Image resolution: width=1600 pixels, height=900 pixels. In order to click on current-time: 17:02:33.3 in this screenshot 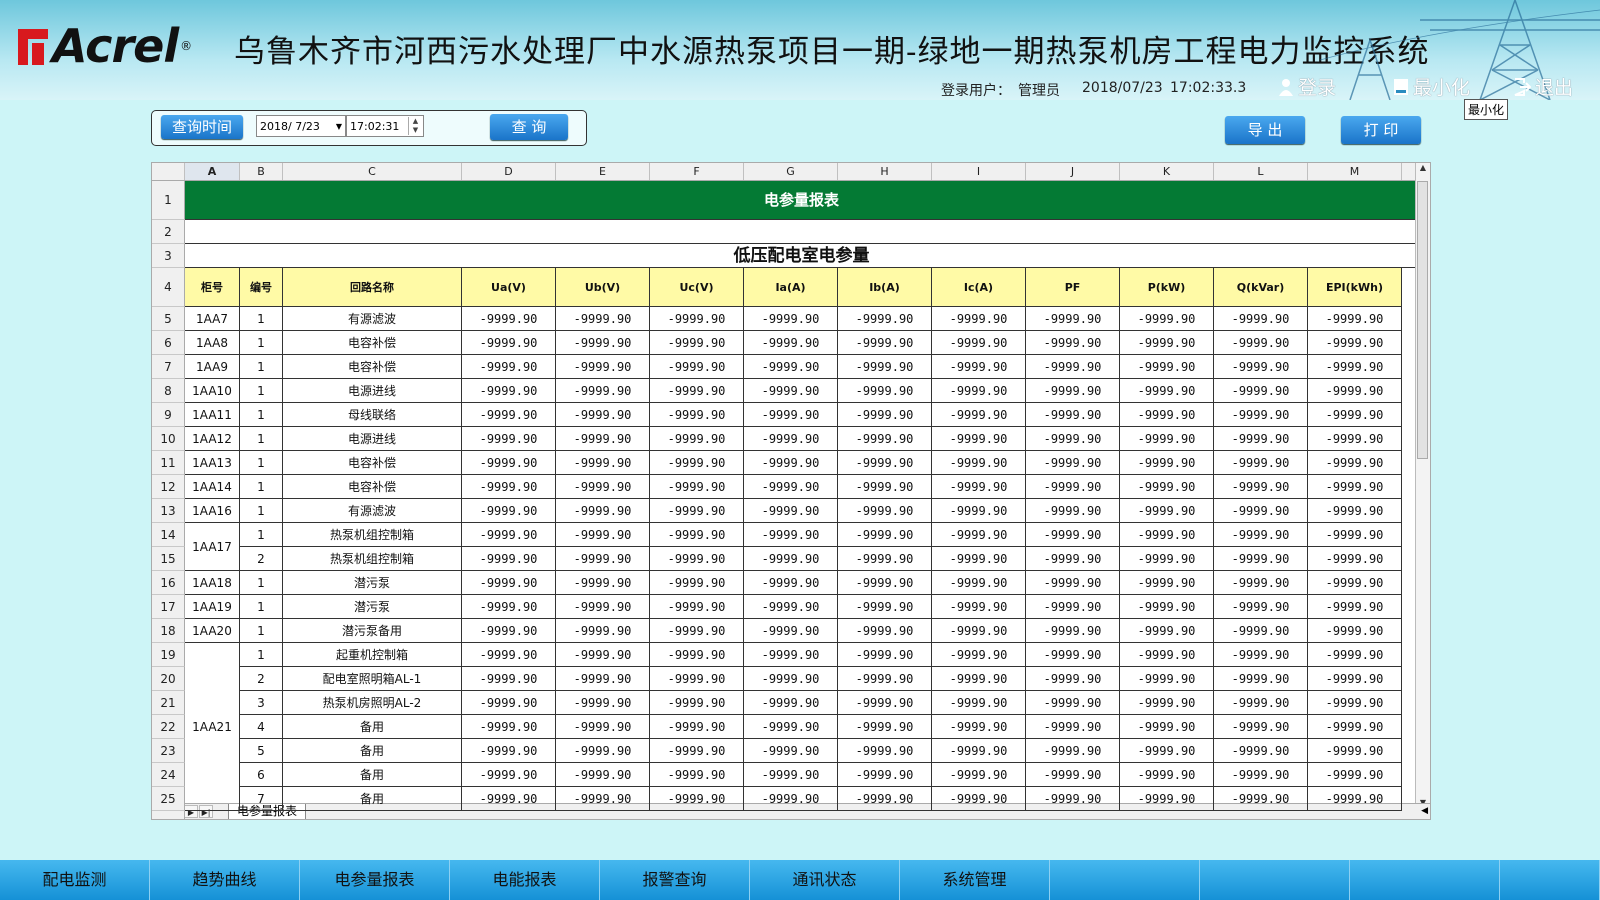, I will do `click(1208, 88)`.